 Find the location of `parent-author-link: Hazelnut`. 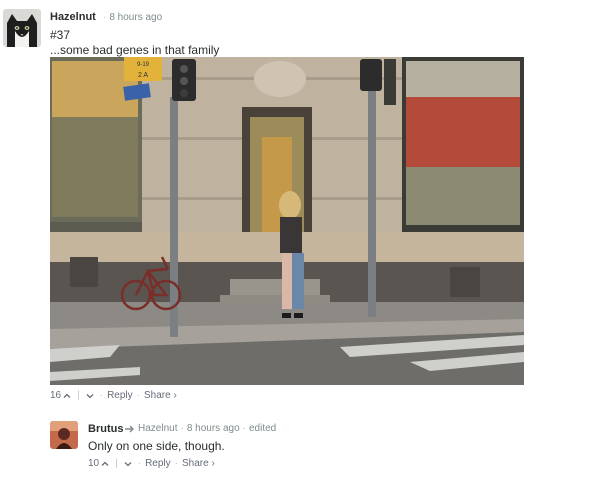

parent-author-link: Hazelnut is located at coordinates (157, 428).